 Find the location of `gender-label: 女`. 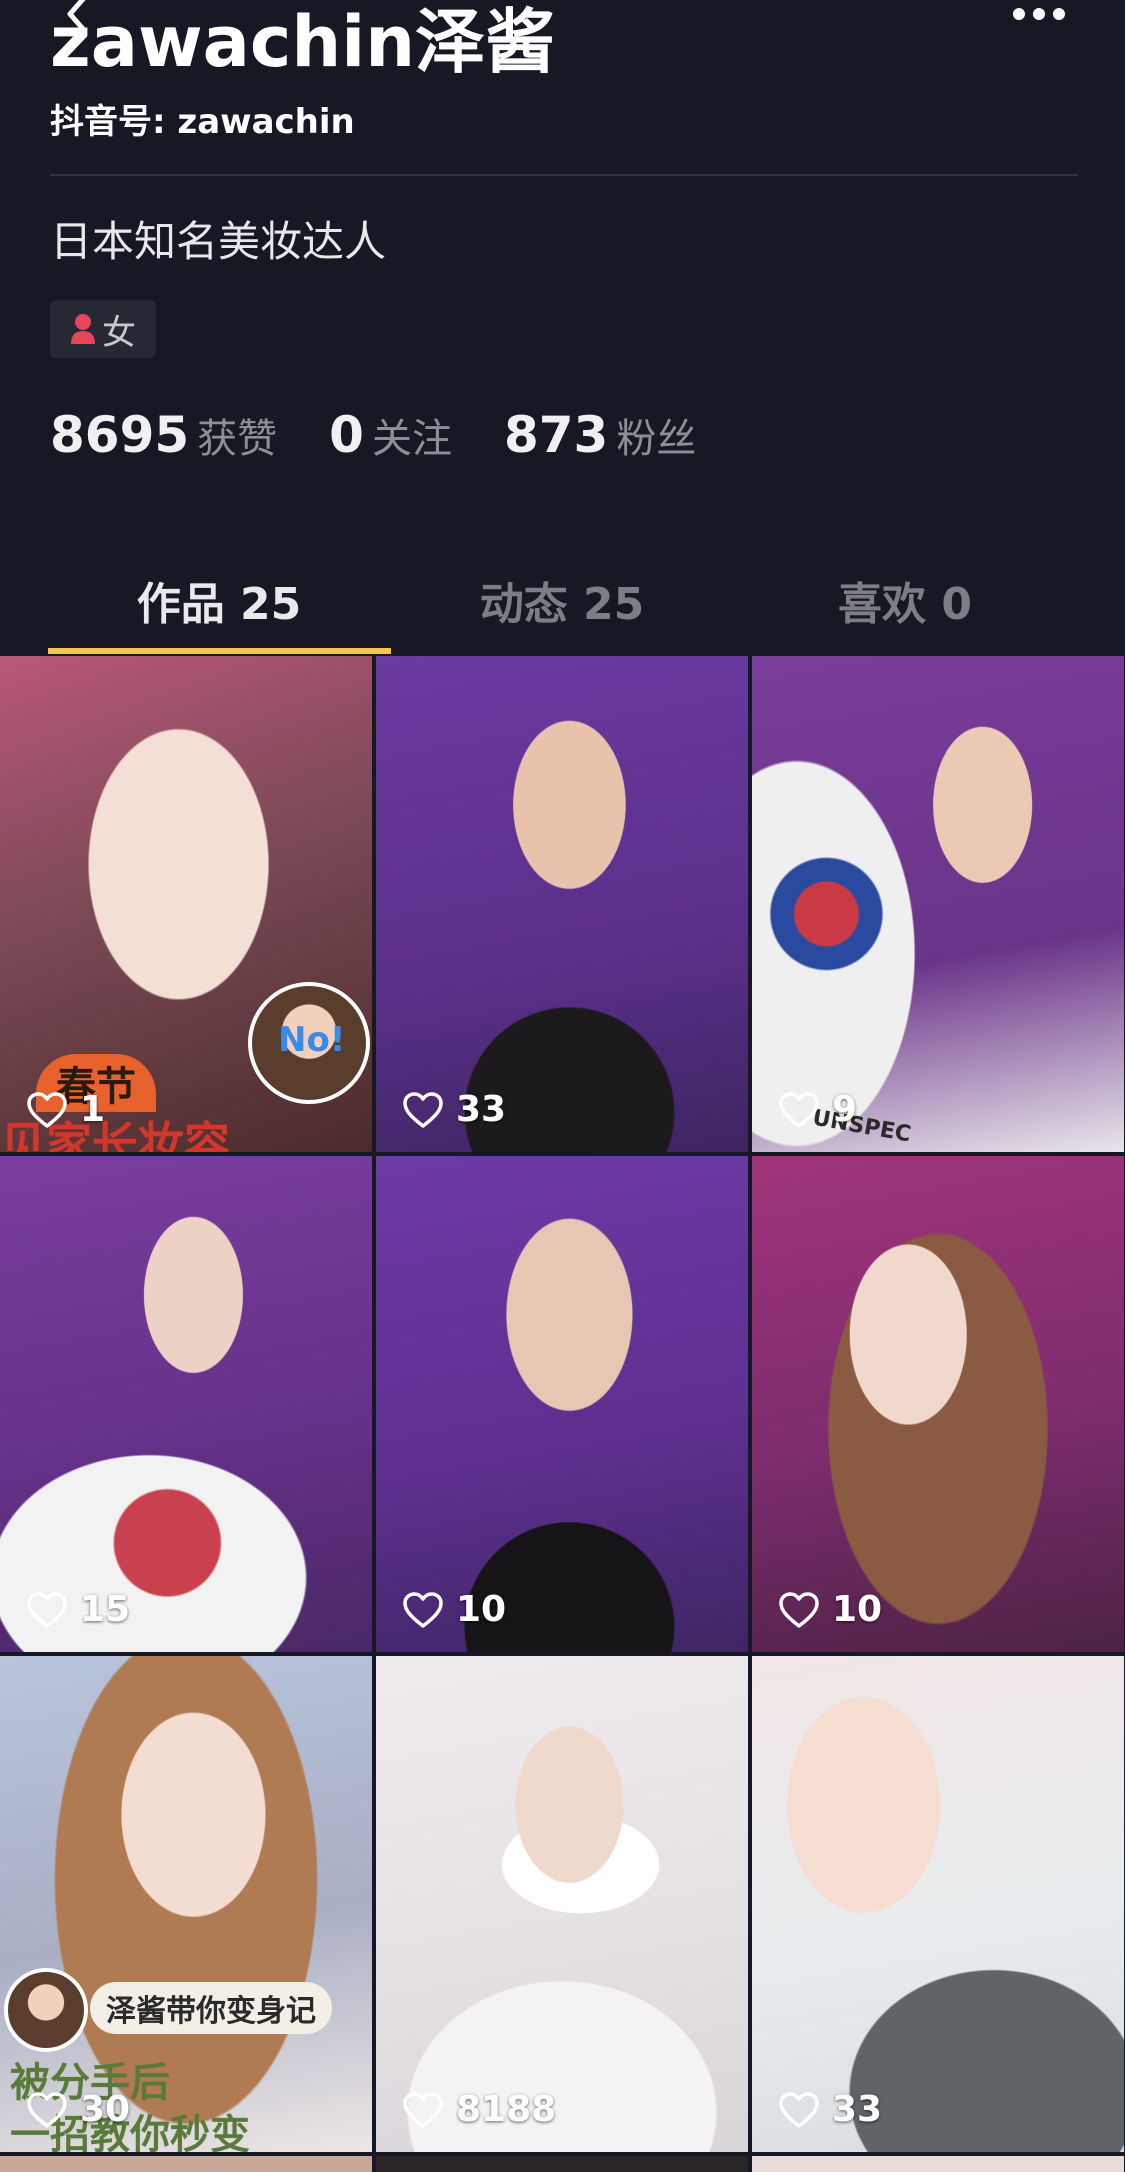

gender-label: 女 is located at coordinates (119, 332).